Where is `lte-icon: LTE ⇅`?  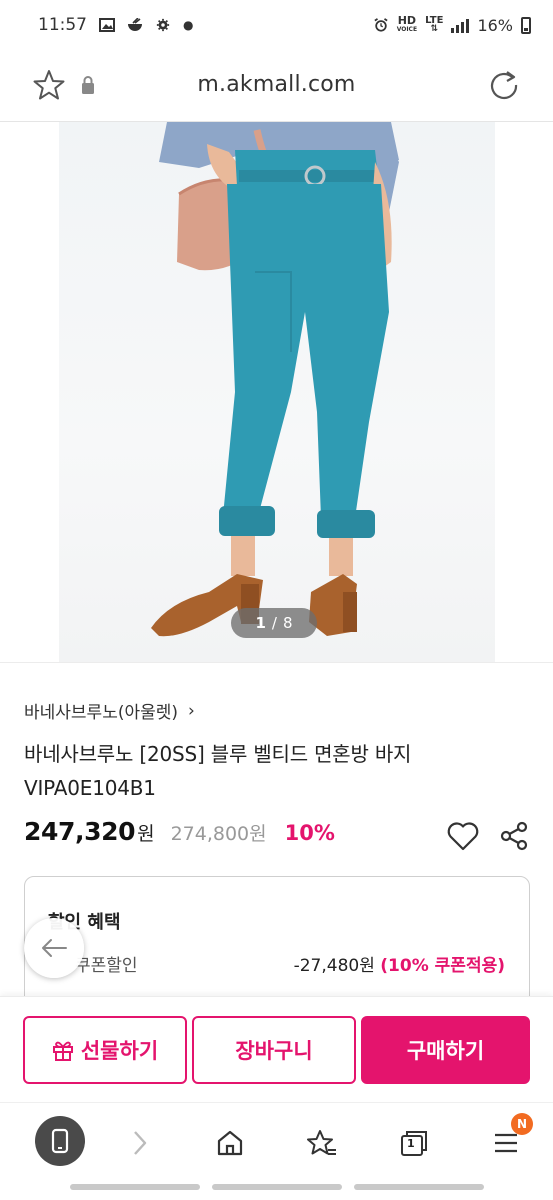 lte-icon: LTE ⇅ is located at coordinates (434, 24).